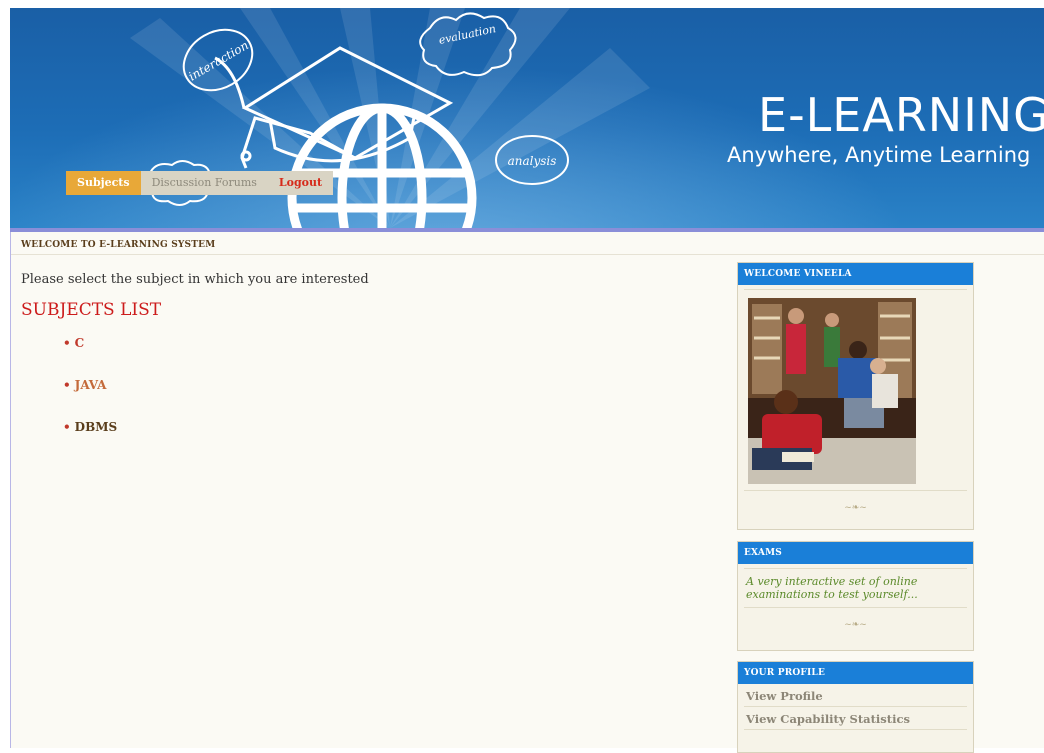 This screenshot has width=1044, height=753. I want to click on site-title: E-LEARNING, so click(901, 115).